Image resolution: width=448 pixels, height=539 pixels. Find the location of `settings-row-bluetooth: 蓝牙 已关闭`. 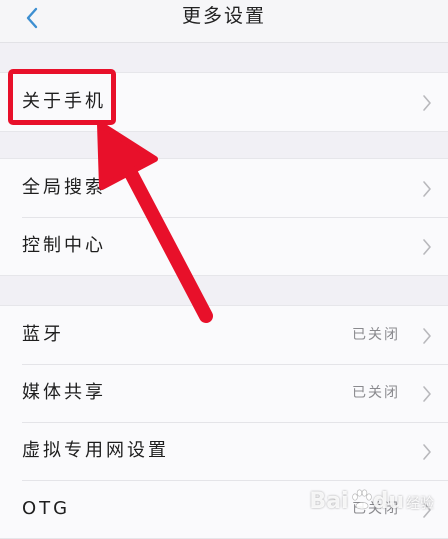

settings-row-bluetooth: 蓝牙 已关闭 is located at coordinates (224, 335).